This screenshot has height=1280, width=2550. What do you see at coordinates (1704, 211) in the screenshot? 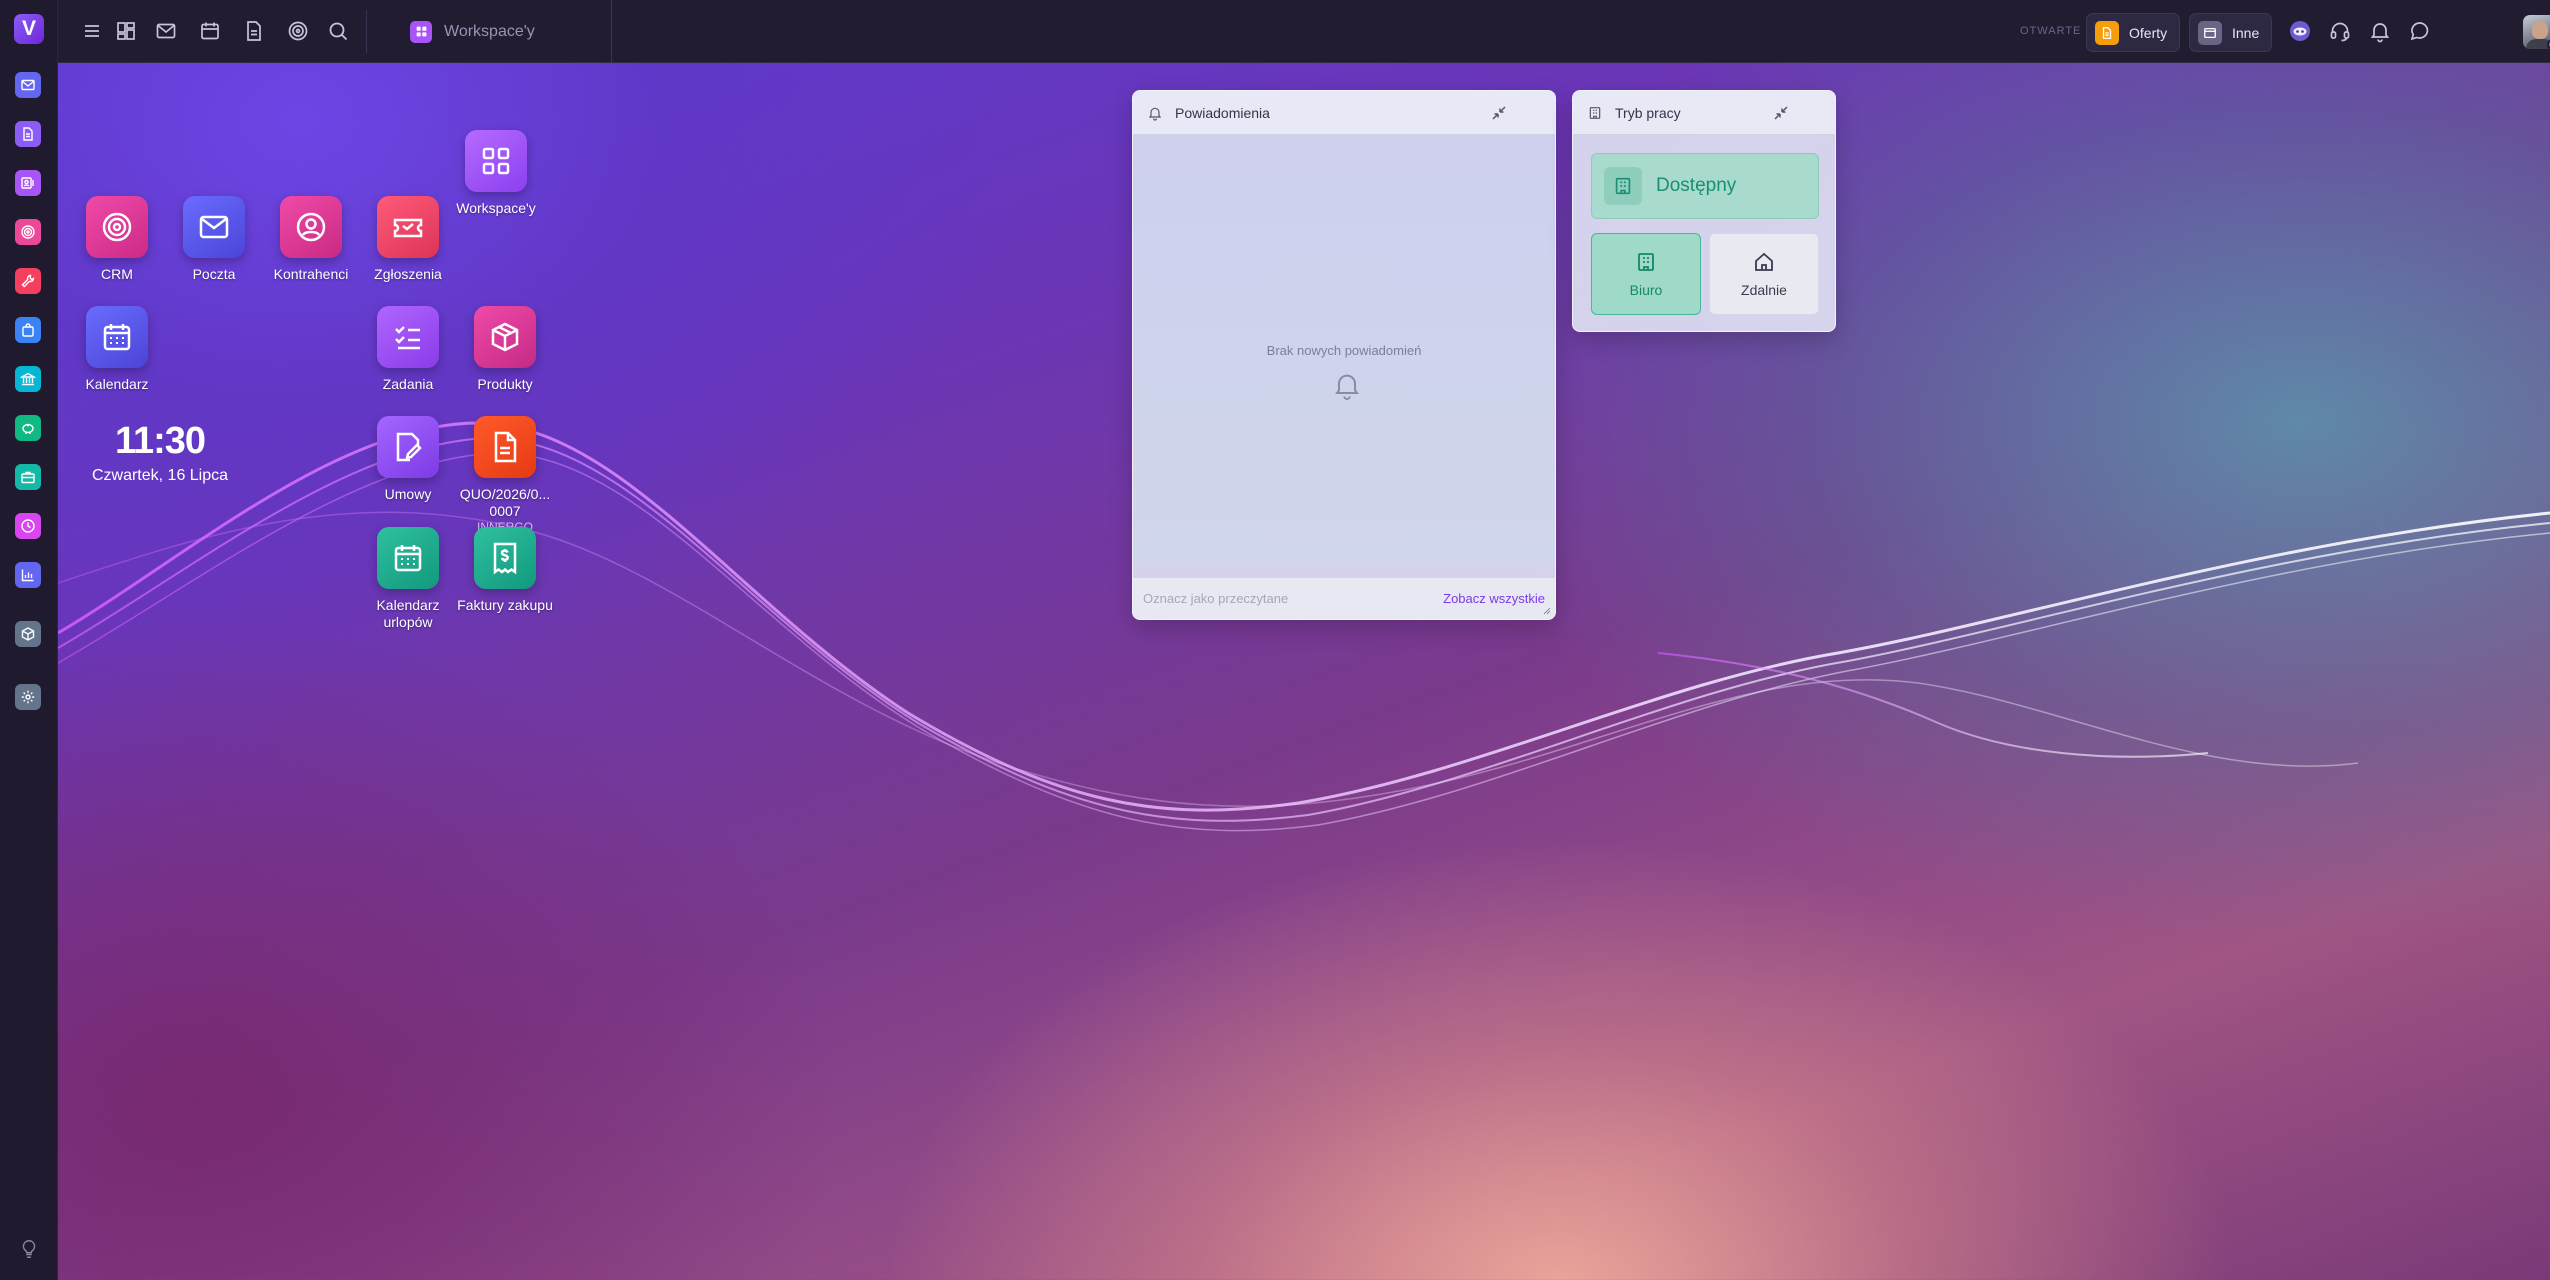
I see `work-mode-widget: Tryb pracy Dostępny Biuro Zdalnie` at bounding box center [1704, 211].